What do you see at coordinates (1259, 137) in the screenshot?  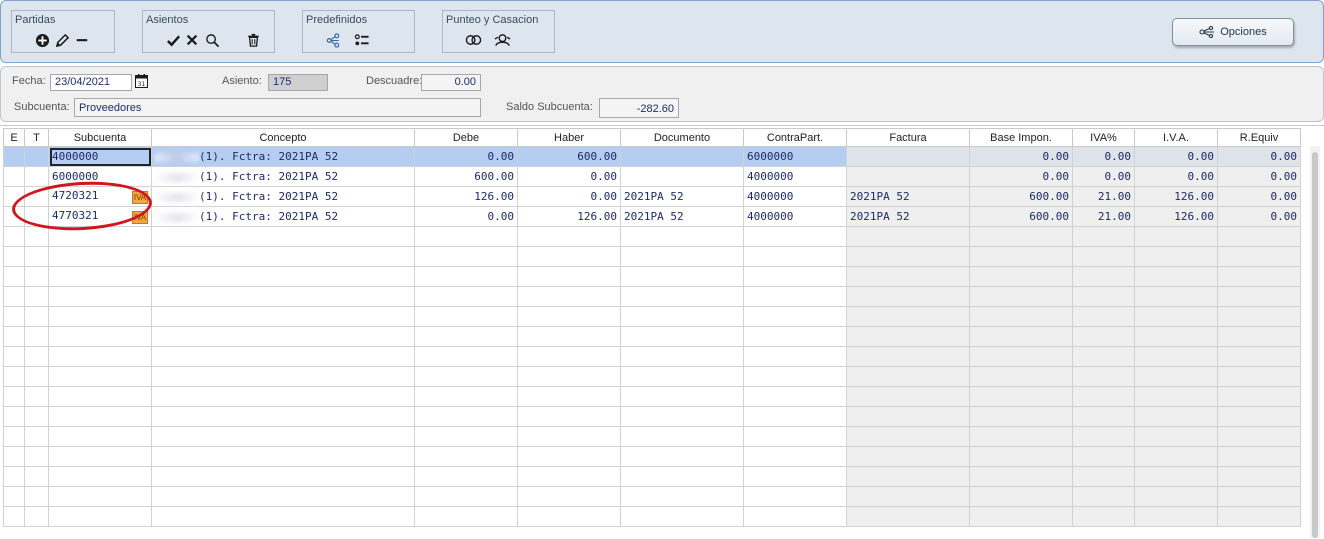 I see `column-header: R.Equiv` at bounding box center [1259, 137].